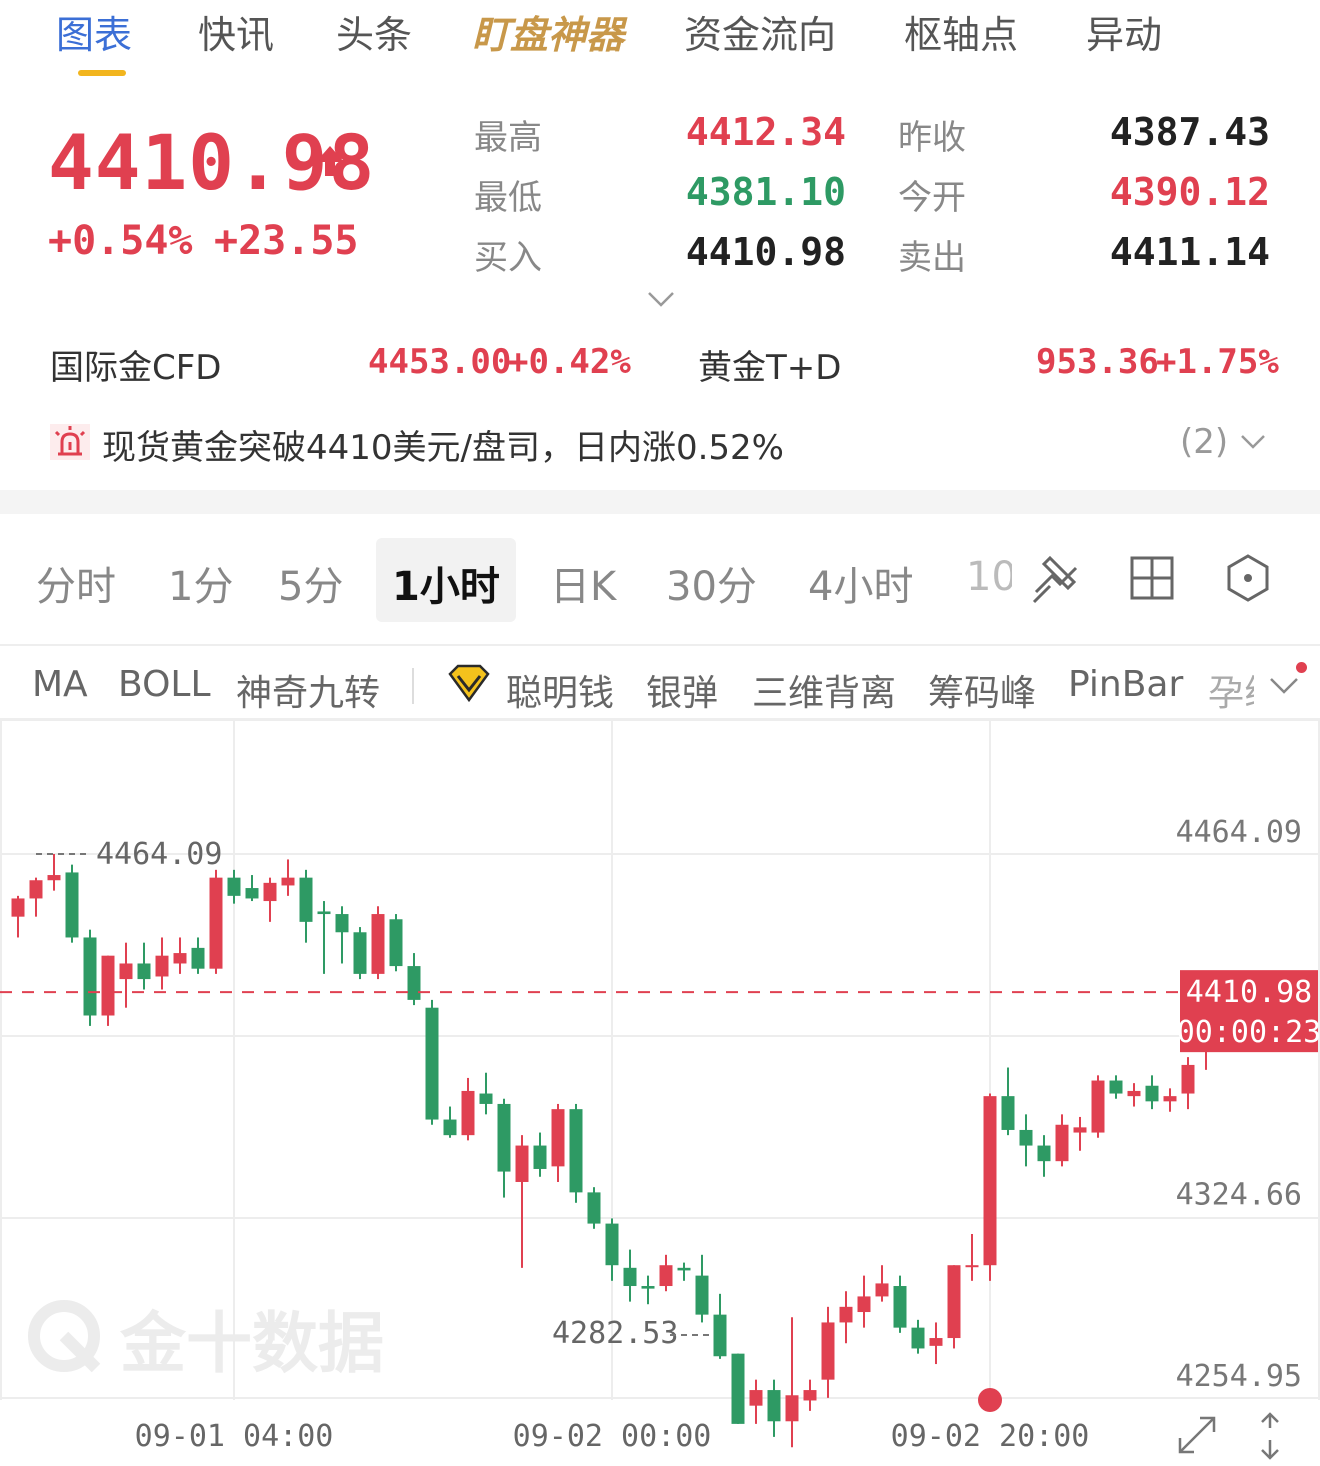  I want to click on indicator-inside-bar: 孕线, so click(1231, 690).